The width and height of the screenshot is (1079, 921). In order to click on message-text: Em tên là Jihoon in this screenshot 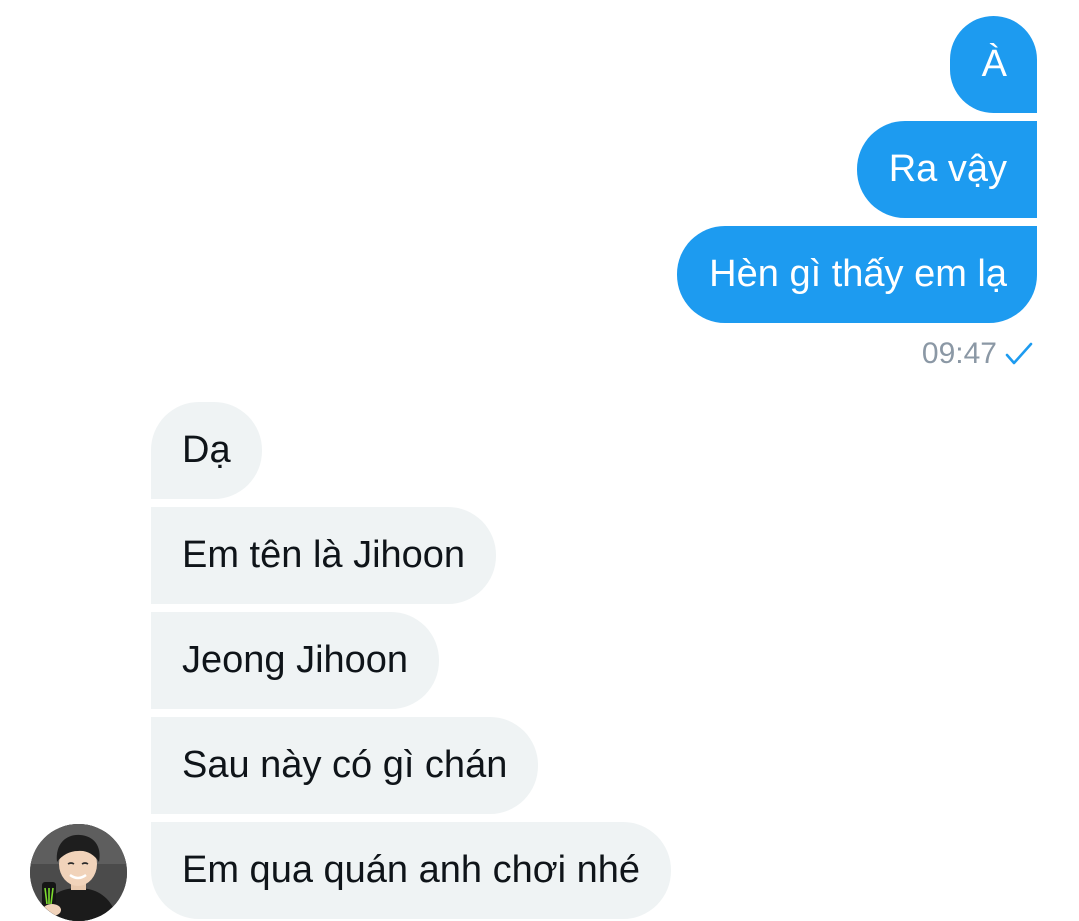, I will do `click(324, 555)`.